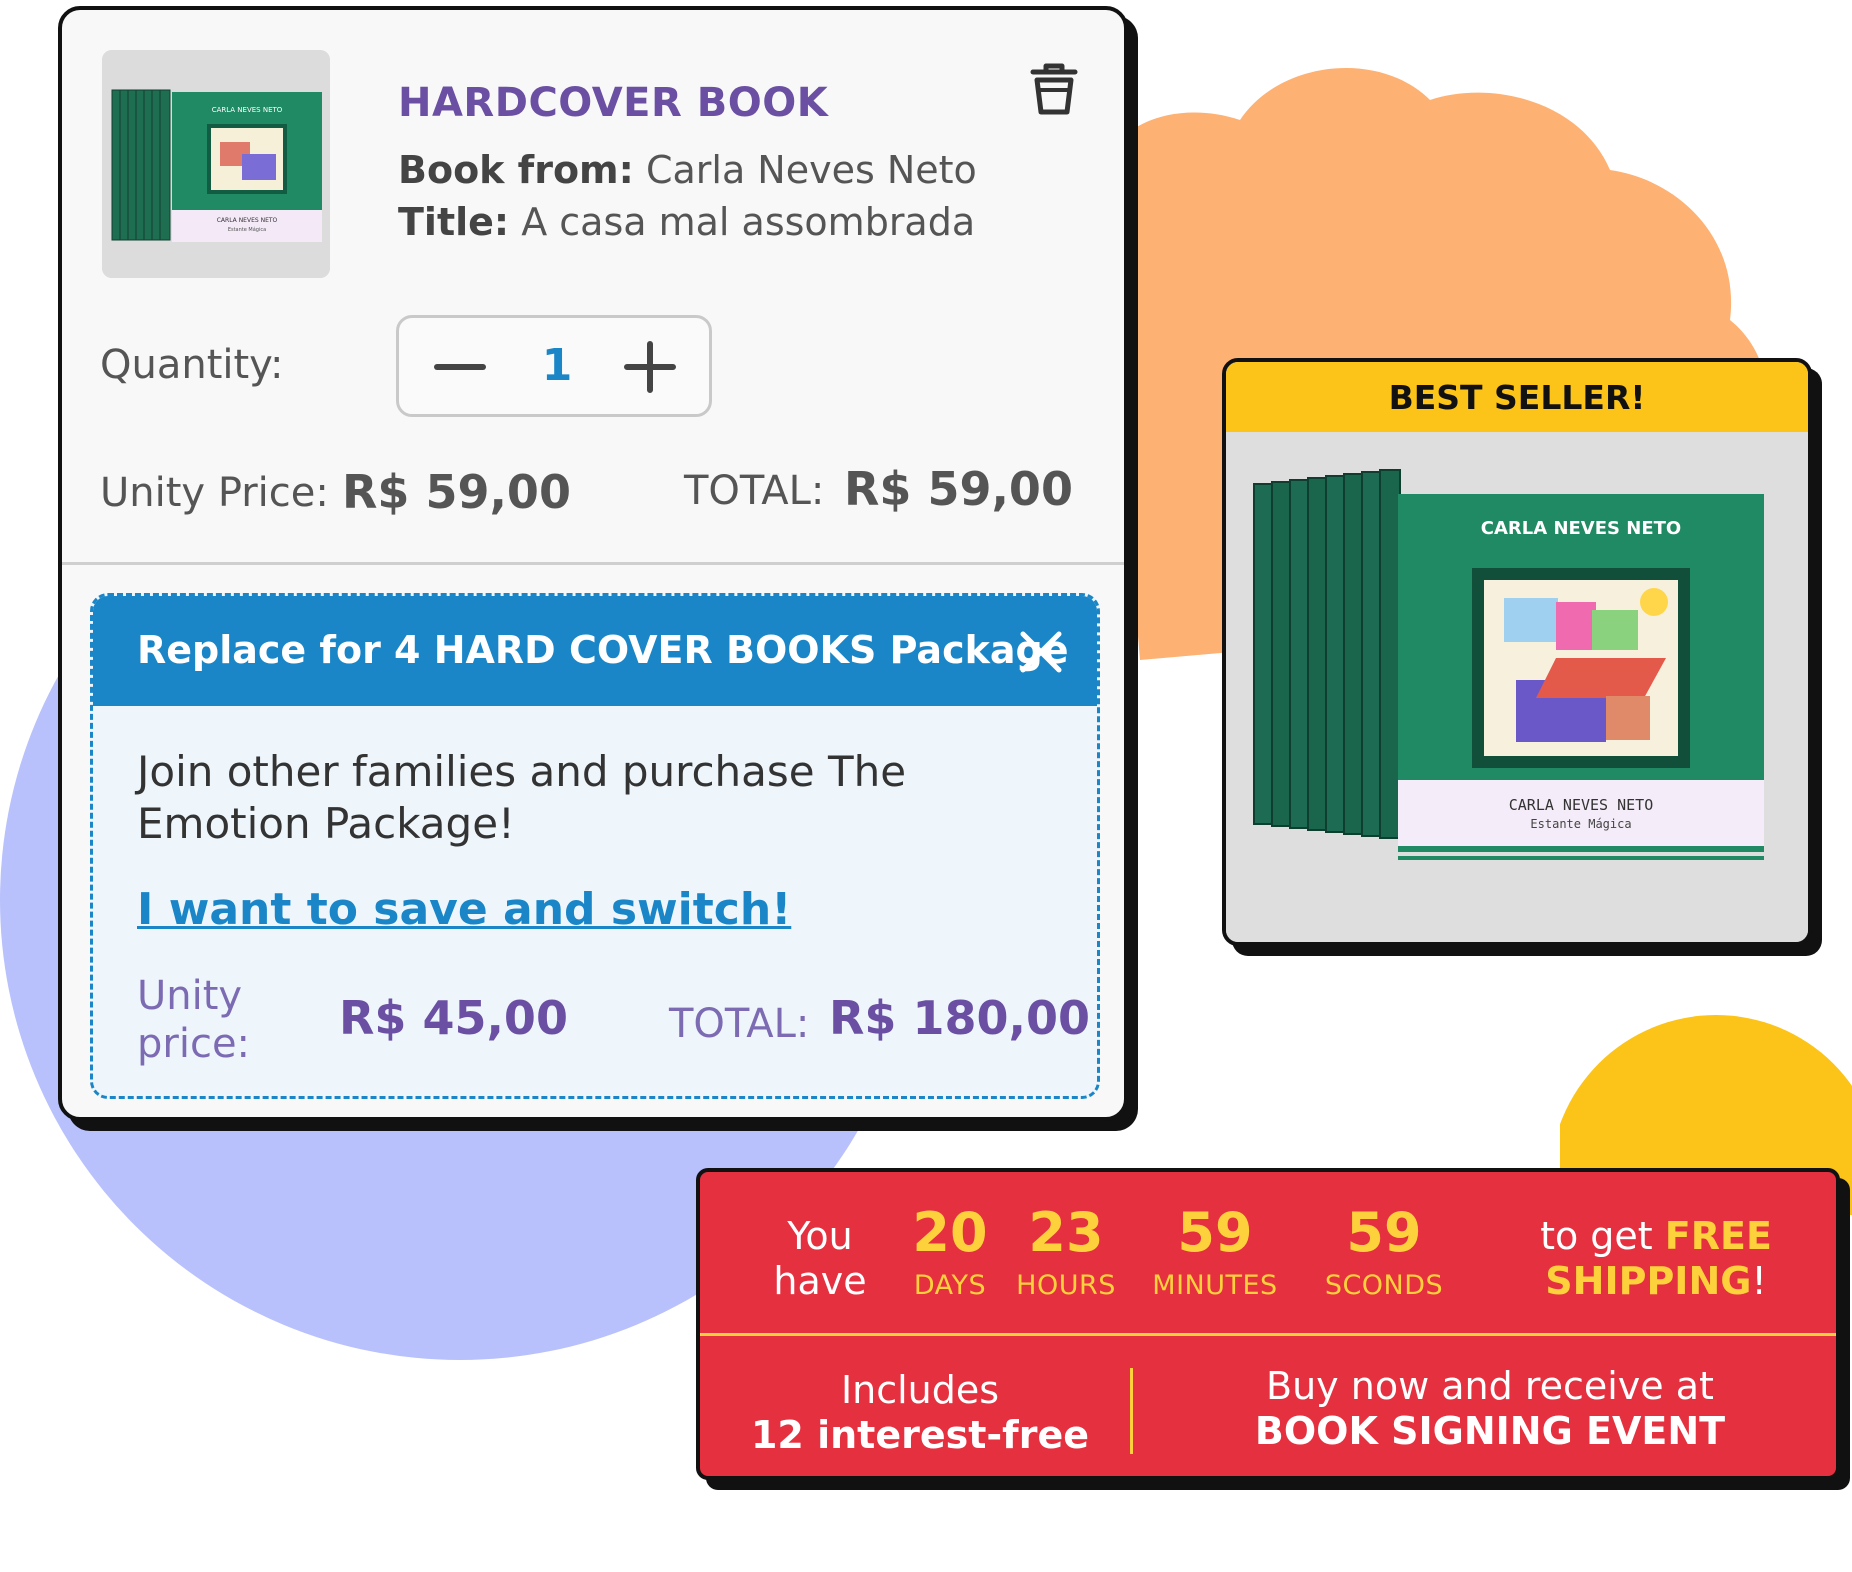 The height and width of the screenshot is (1572, 1852). What do you see at coordinates (1490, 1386) in the screenshot?
I see `signing-line1: Buy now and receive at` at bounding box center [1490, 1386].